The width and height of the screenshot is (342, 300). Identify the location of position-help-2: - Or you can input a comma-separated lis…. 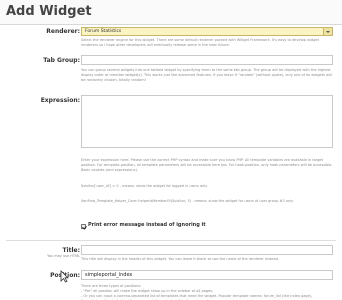
(197, 297).